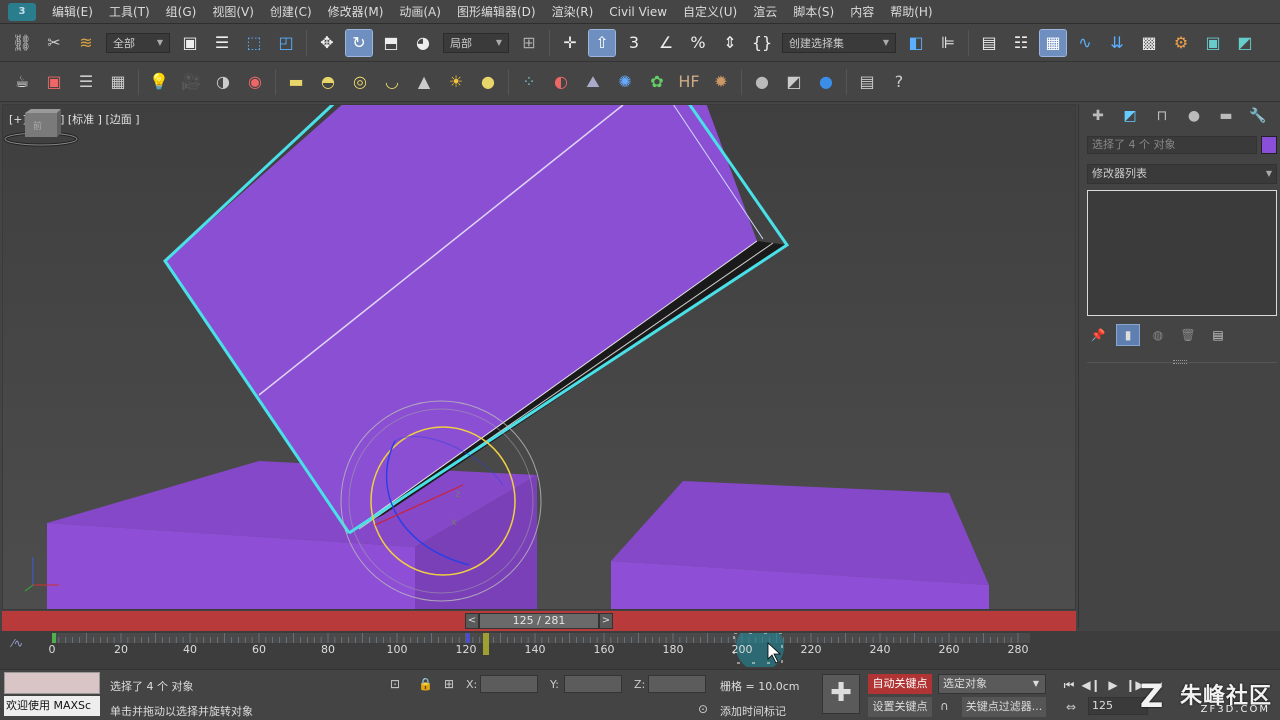  I want to click on sun-icon: ☀, so click(456, 82).